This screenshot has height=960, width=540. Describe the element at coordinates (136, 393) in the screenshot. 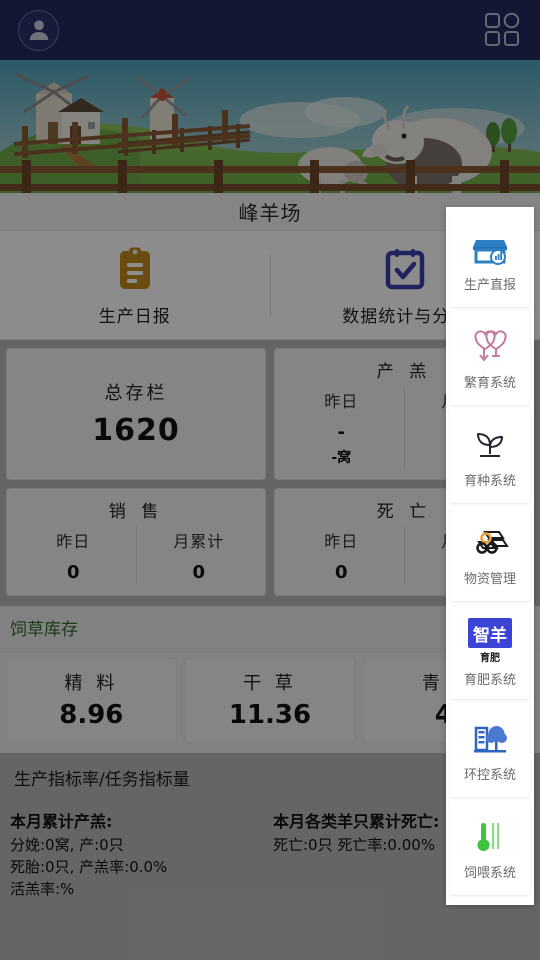

I see `stat-title: 总存栏` at that location.